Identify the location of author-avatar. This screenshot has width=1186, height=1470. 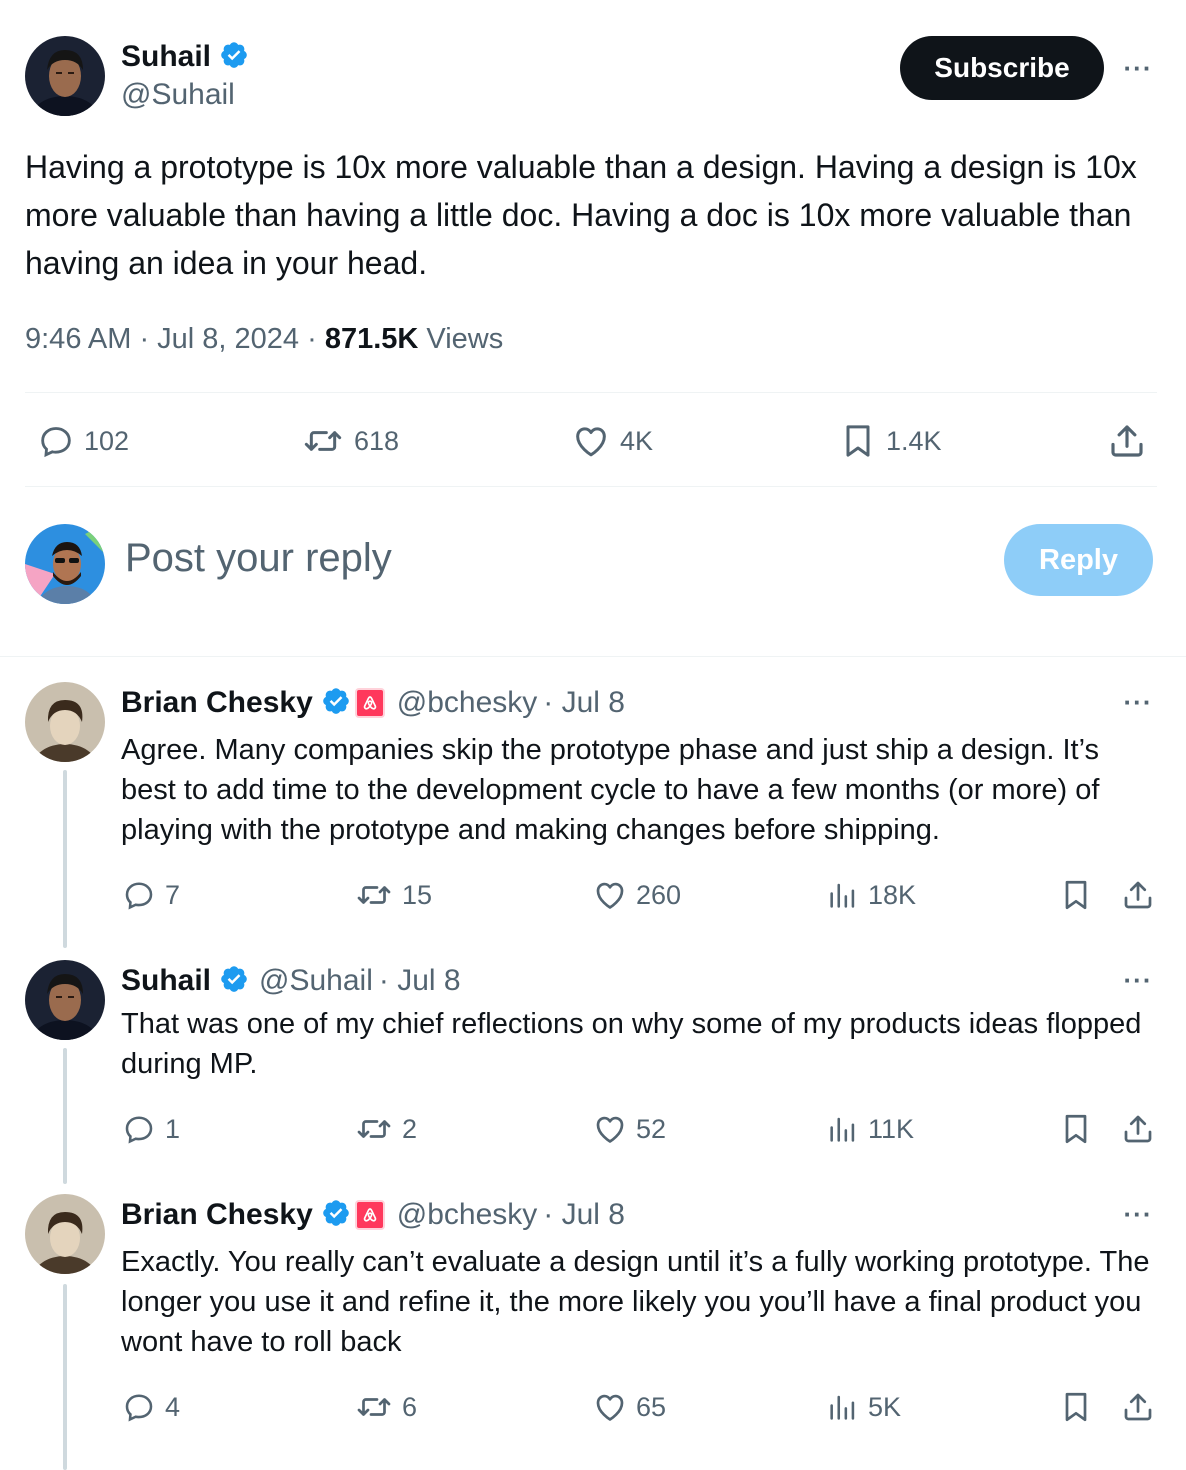
(65, 76).